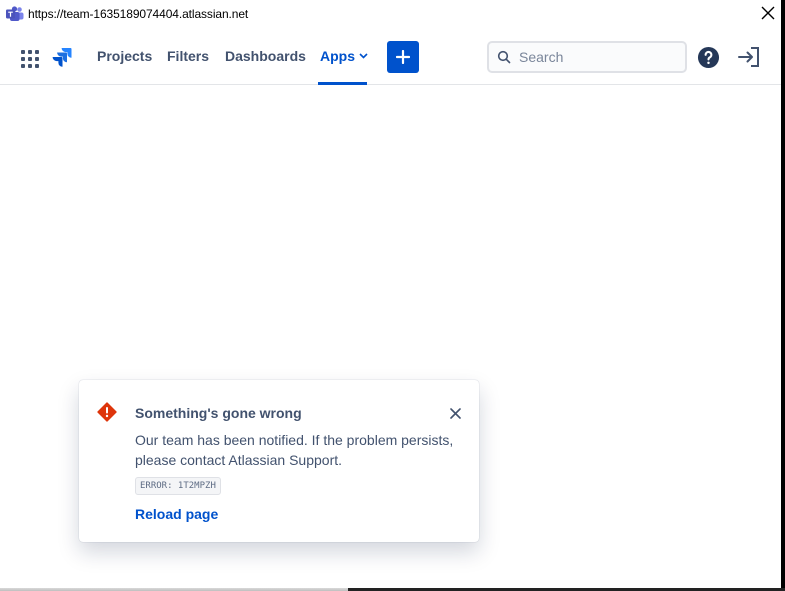 The width and height of the screenshot is (785, 591). I want to click on top-navigation: Projects Filters Dashboards Apps, so click(390, 57).